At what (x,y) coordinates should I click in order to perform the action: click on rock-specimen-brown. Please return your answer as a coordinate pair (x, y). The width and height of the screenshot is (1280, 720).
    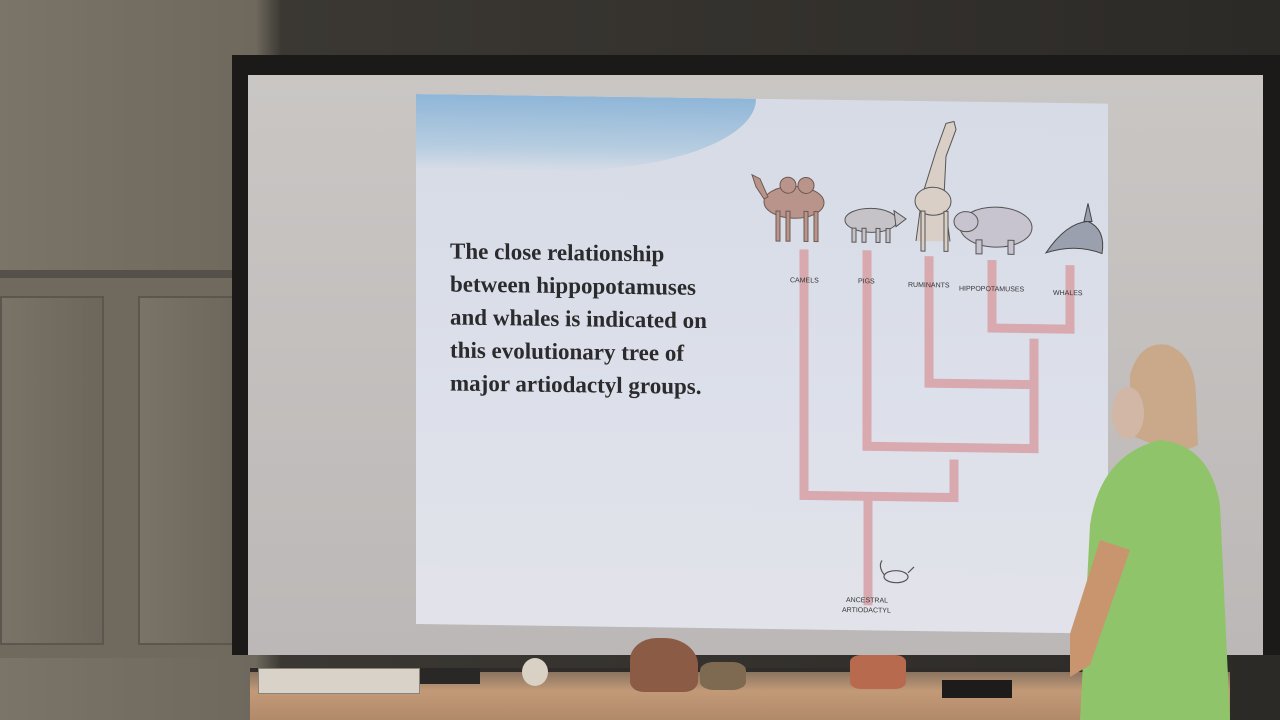
    Looking at the image, I should click on (664, 665).